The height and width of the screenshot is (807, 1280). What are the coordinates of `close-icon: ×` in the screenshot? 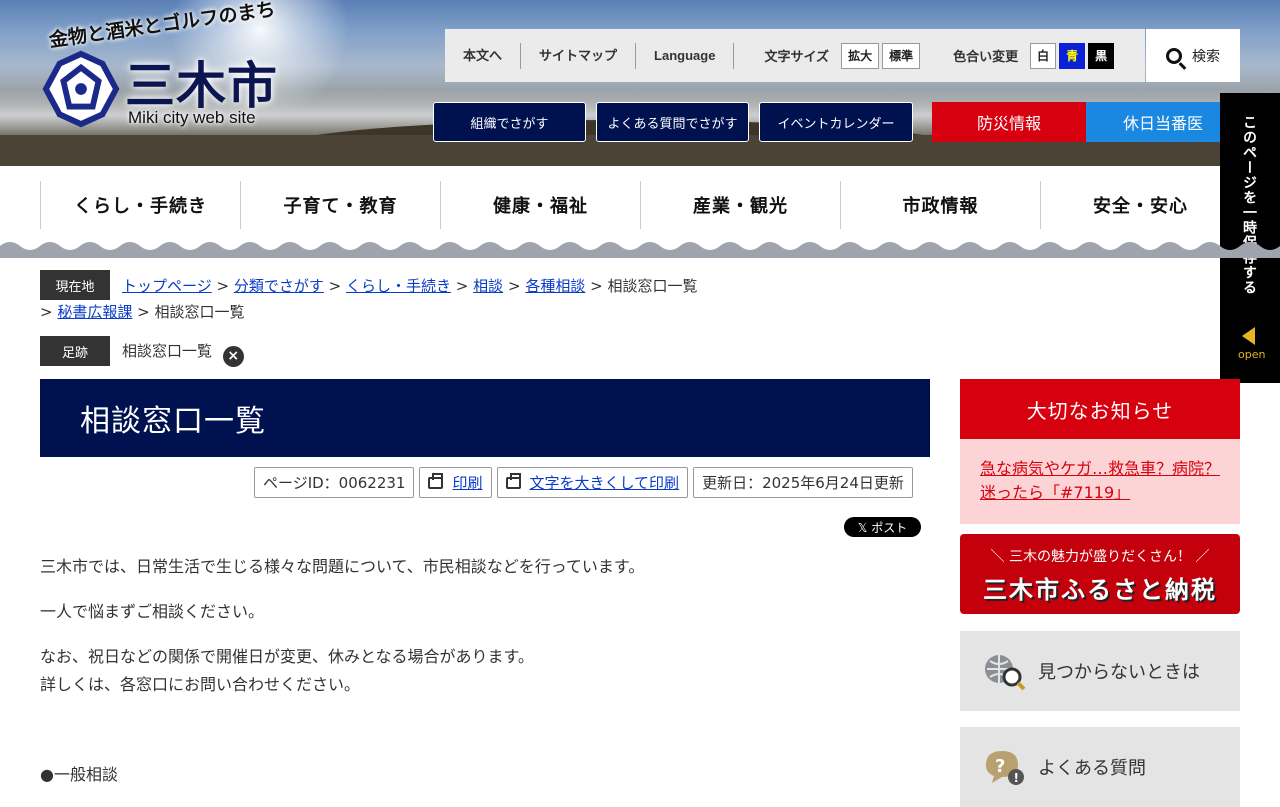 It's located at (233, 356).